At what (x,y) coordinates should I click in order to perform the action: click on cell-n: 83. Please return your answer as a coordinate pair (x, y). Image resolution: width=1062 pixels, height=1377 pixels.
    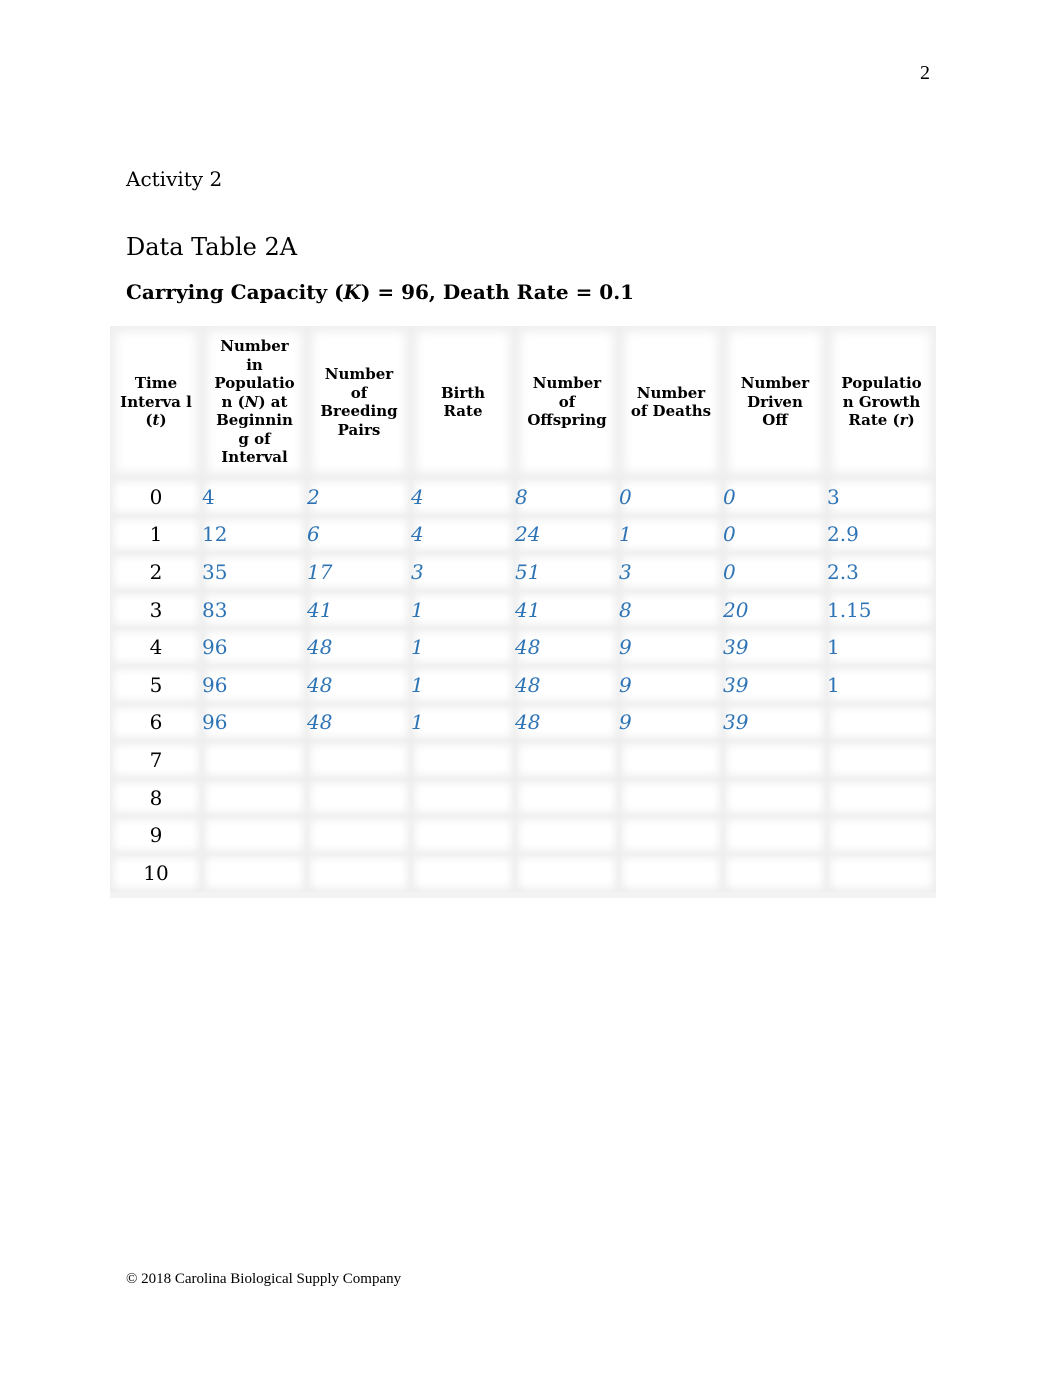
    Looking at the image, I should click on (254, 609).